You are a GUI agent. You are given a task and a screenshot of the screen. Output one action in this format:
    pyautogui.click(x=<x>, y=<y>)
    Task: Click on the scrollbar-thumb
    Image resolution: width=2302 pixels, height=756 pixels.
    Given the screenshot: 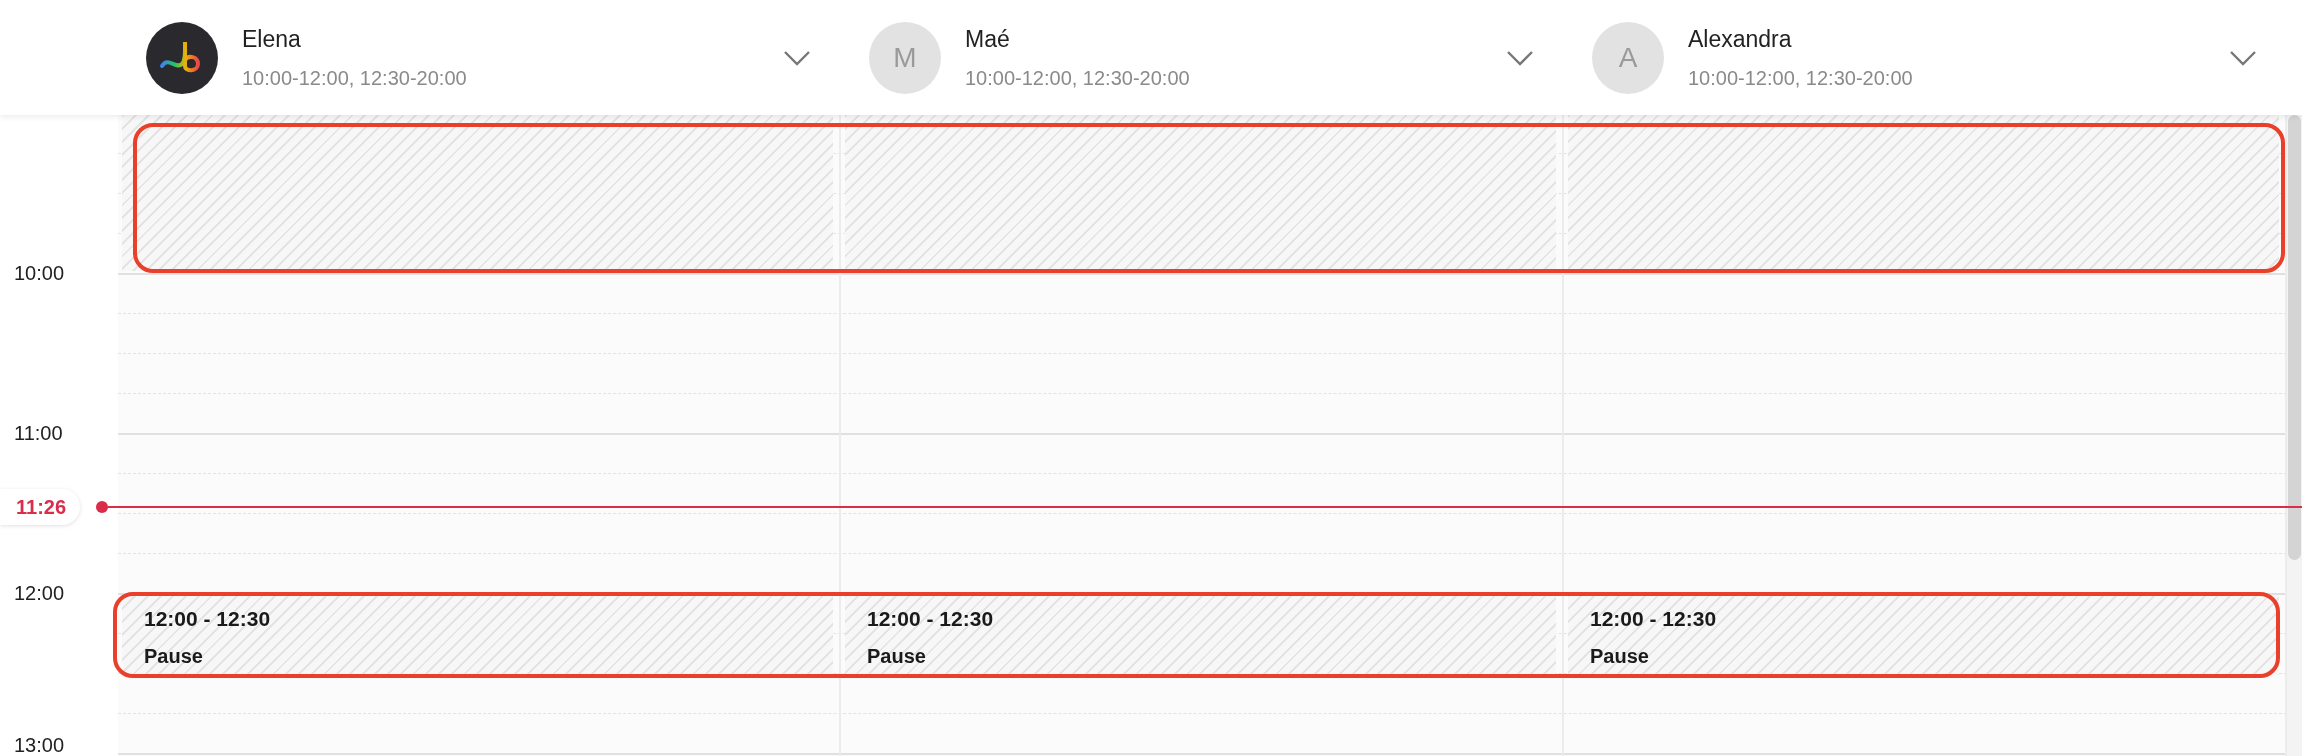 What is the action you would take?
    pyautogui.click(x=2294, y=337)
    